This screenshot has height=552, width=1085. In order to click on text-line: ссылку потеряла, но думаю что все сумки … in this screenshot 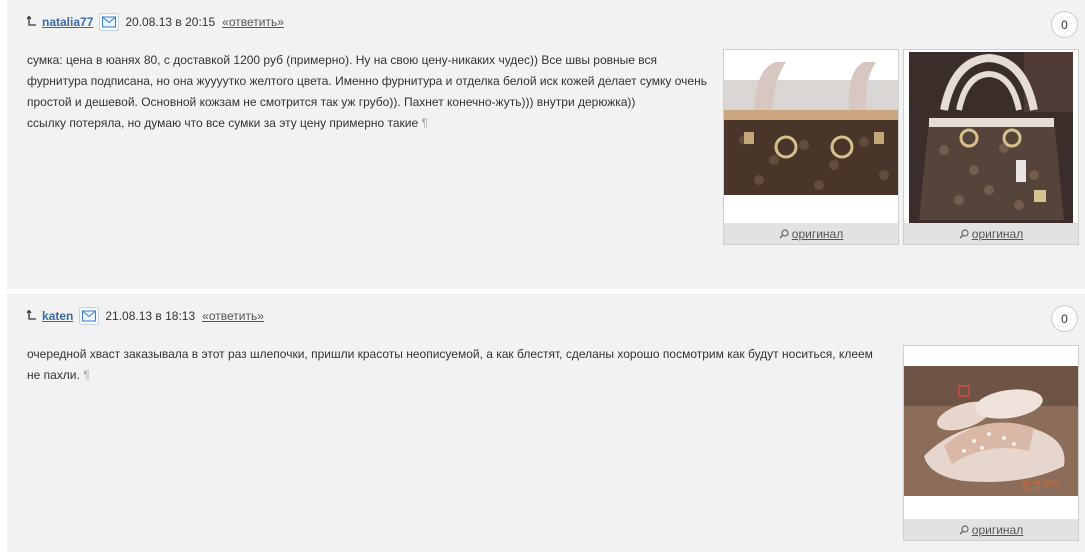, I will do `click(227, 123)`.